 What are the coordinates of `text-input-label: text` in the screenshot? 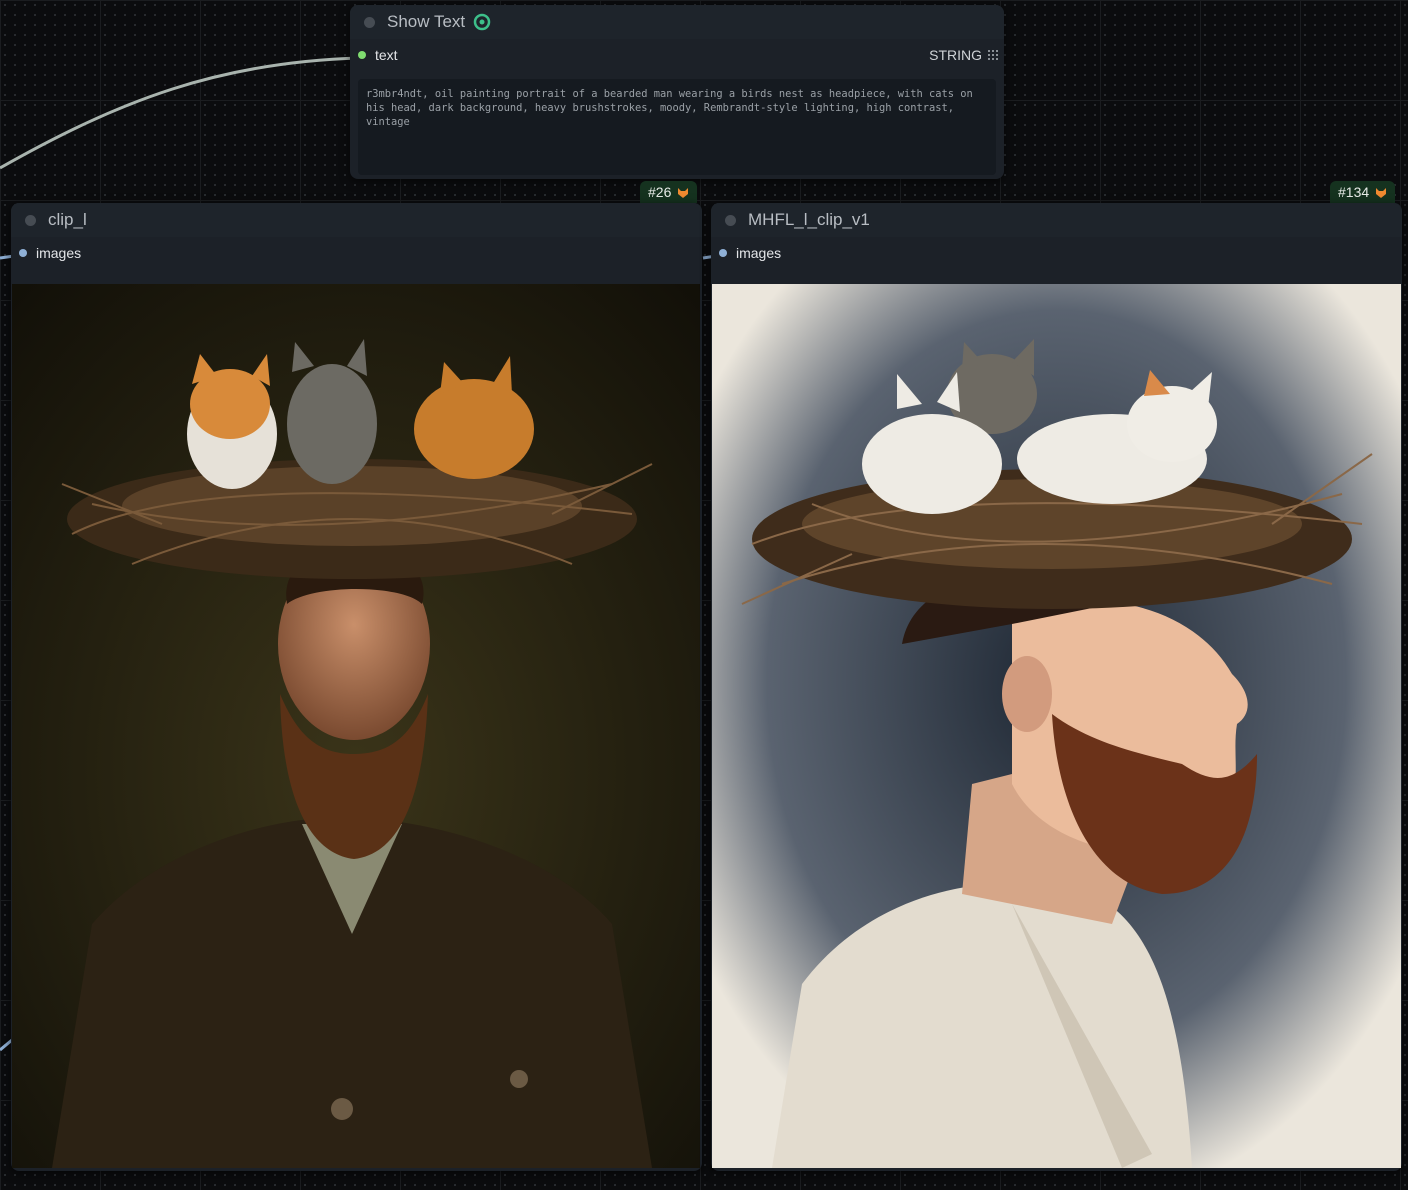 It's located at (386, 55).